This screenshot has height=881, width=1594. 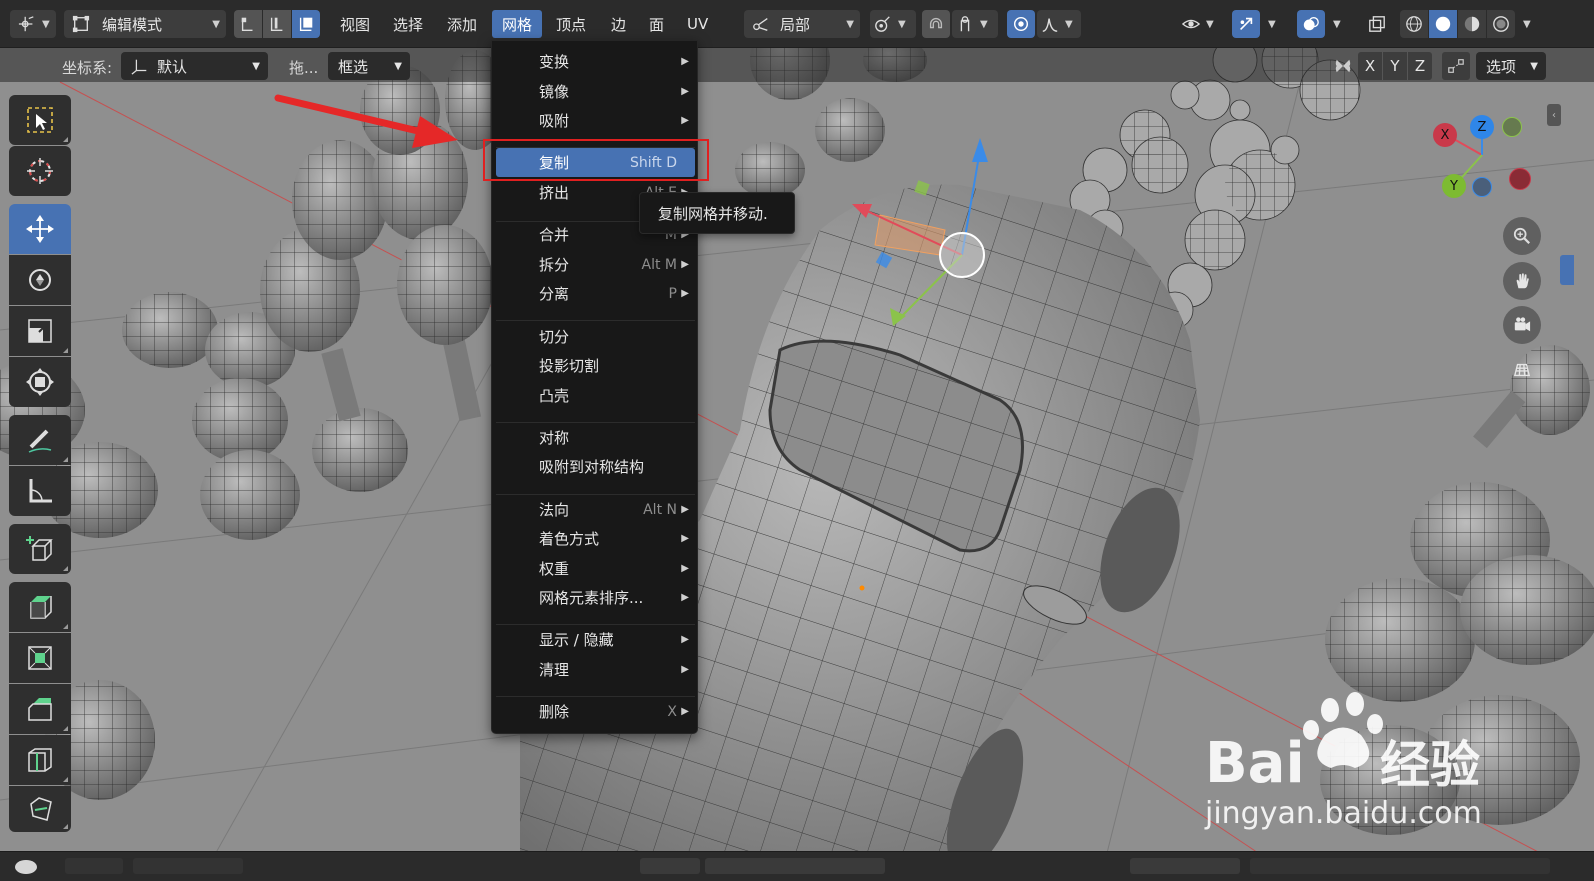 What do you see at coordinates (355, 24) in the screenshot?
I see `menu-view: 视图` at bounding box center [355, 24].